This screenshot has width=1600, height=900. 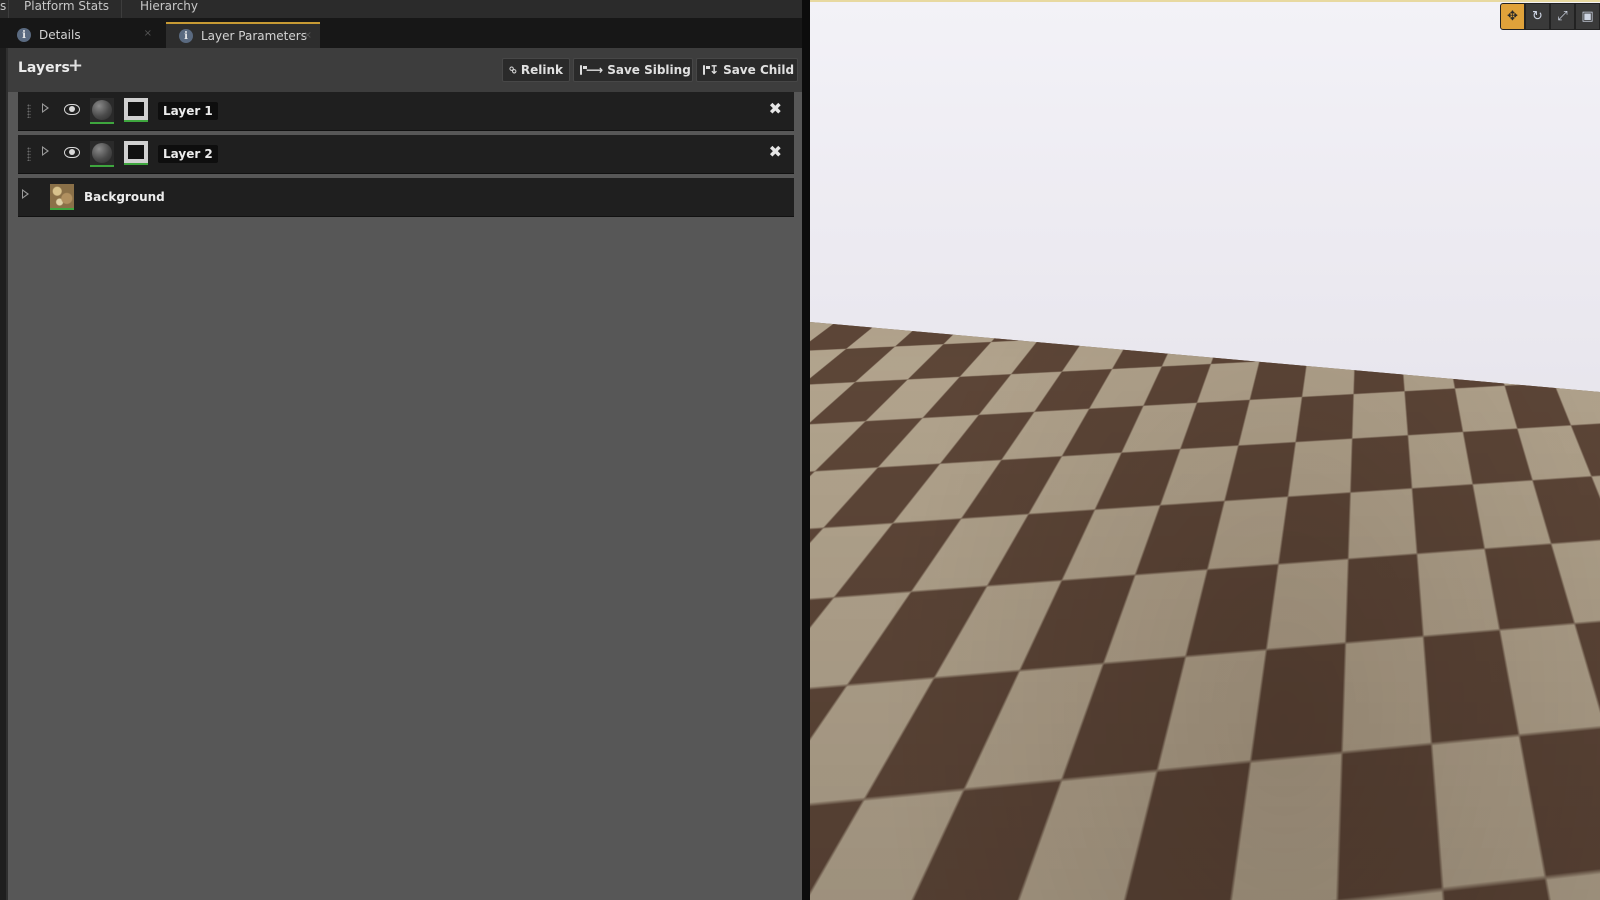 I want to click on save-sibling-label: Save Sibling, so click(x=649, y=70).